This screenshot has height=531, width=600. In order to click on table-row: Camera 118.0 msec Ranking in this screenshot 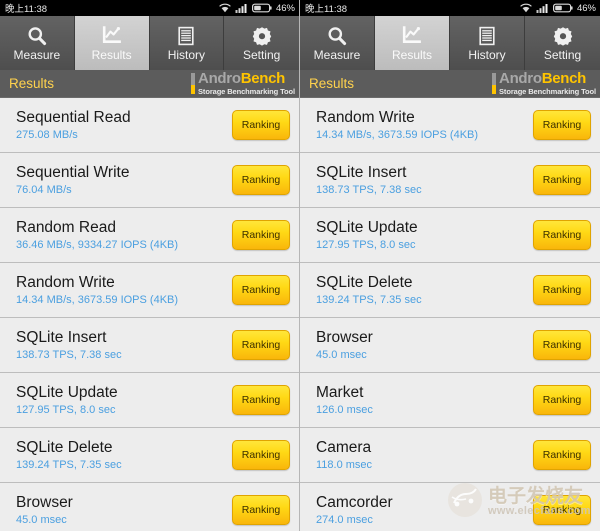, I will do `click(450, 455)`.